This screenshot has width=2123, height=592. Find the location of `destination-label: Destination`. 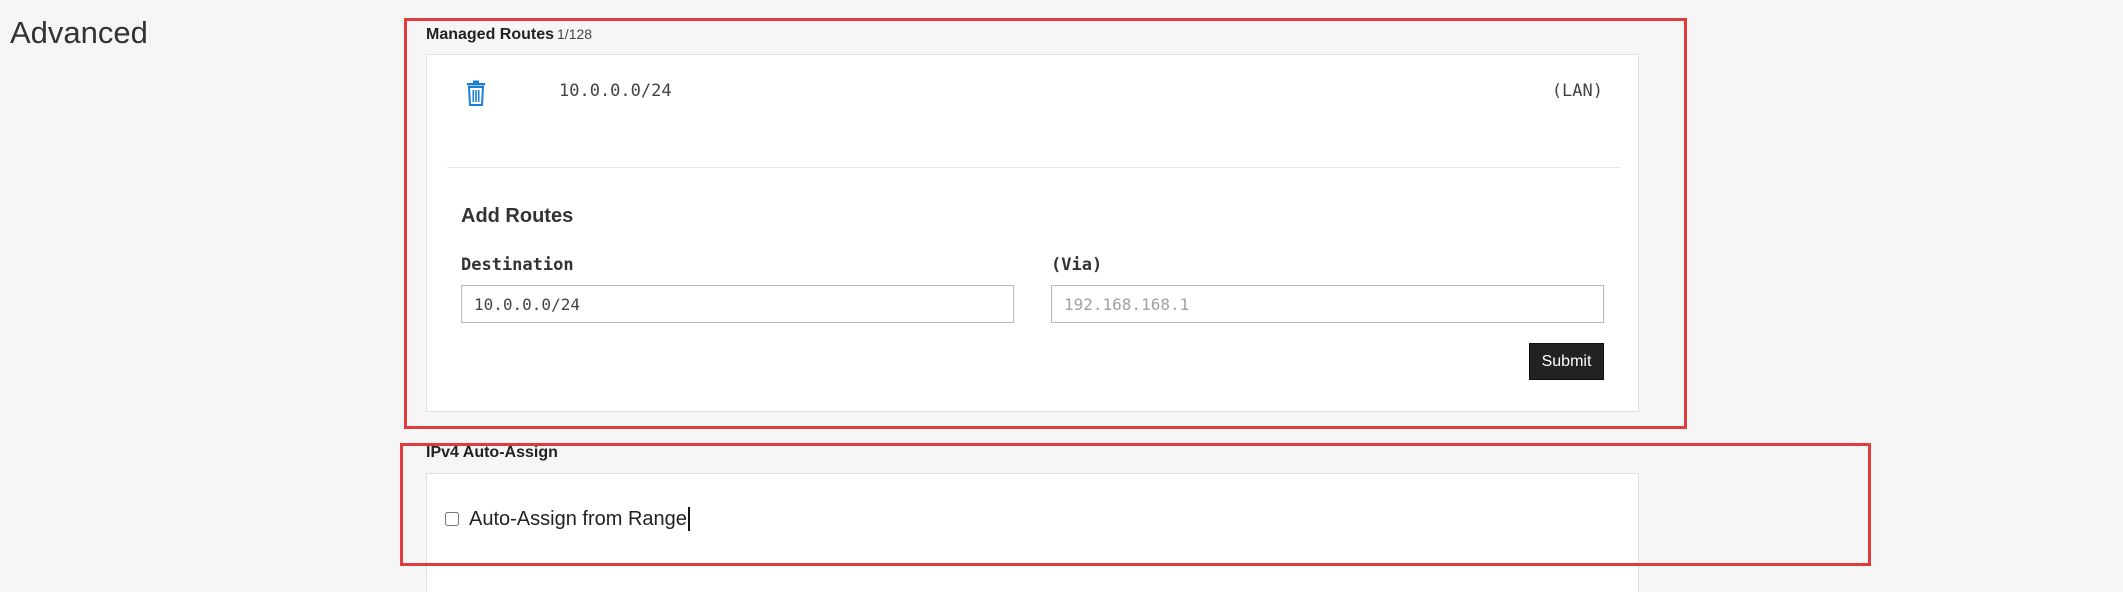

destination-label: Destination is located at coordinates (517, 265).